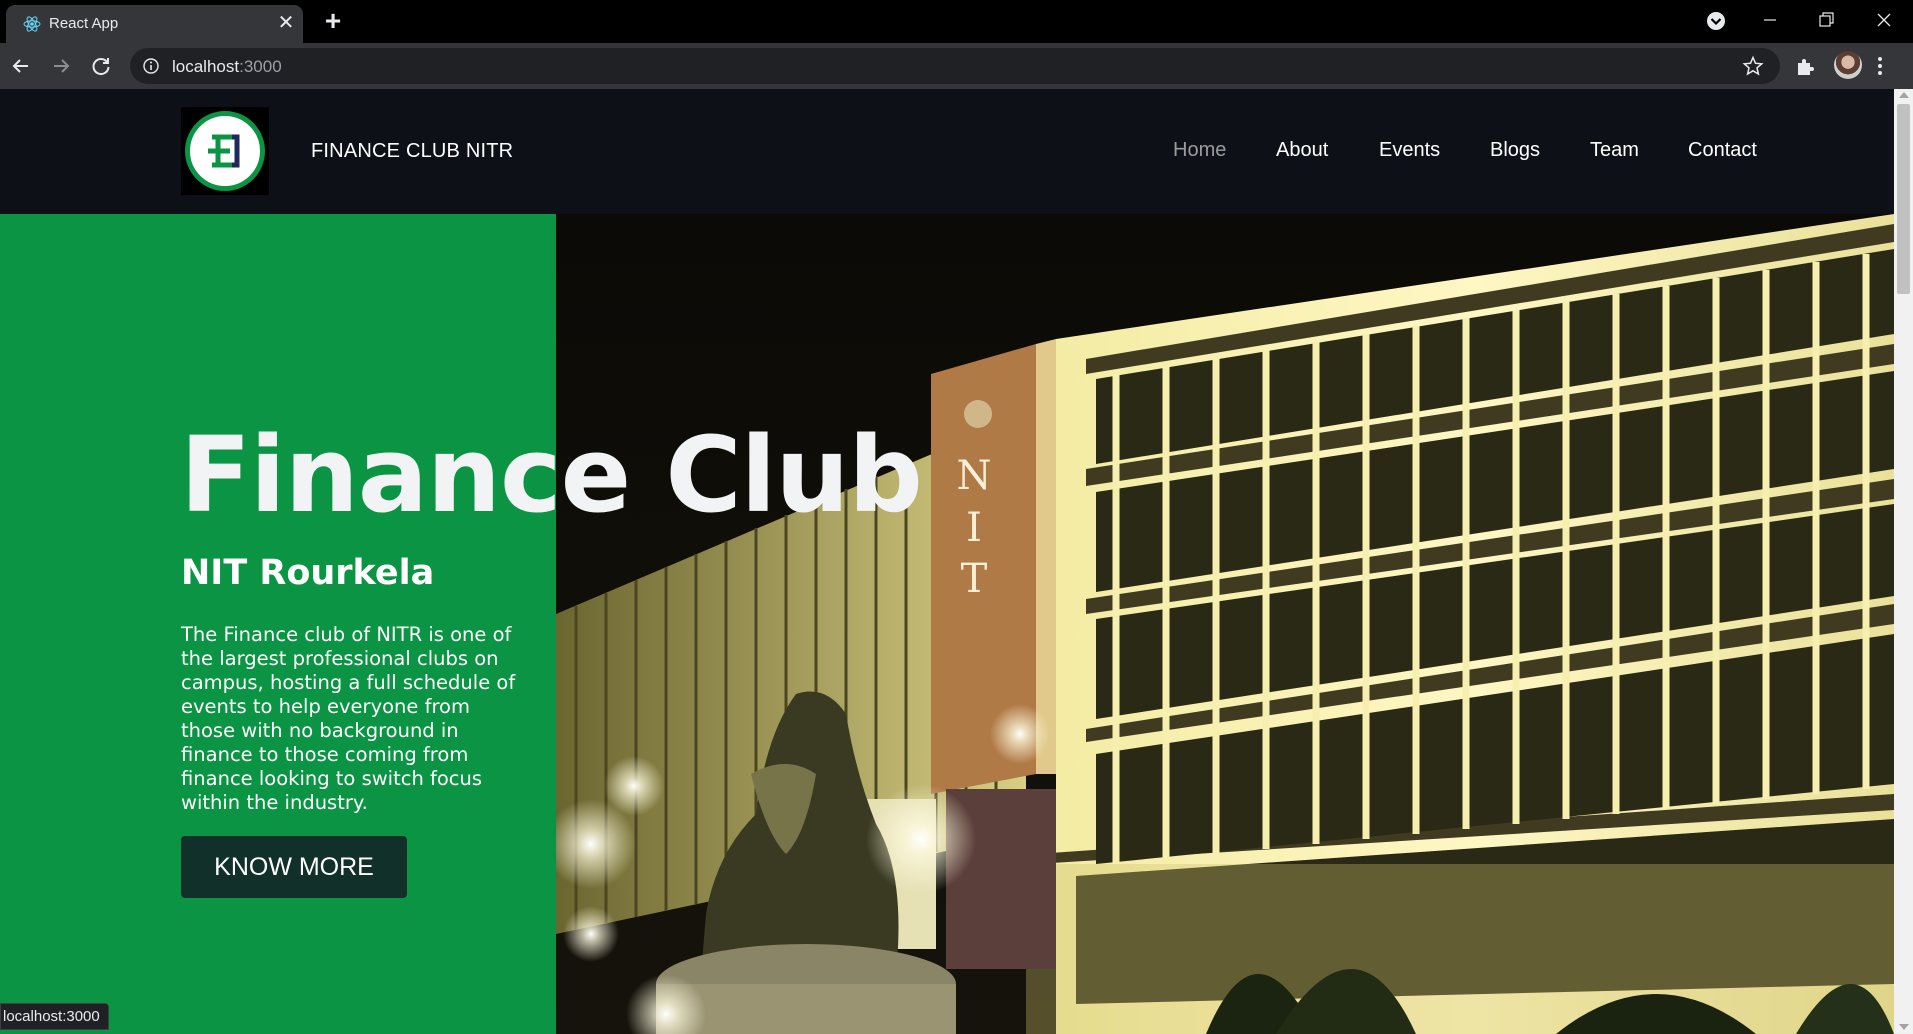  Describe the element at coordinates (308, 573) in the screenshot. I see `hero-subtitle: NIT Rourkela` at that location.